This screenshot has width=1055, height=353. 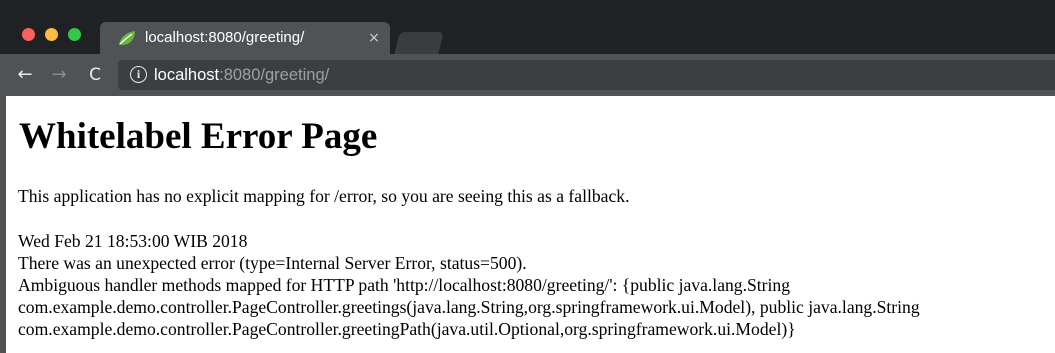 I want to click on new-tab-button, so click(x=419, y=43).